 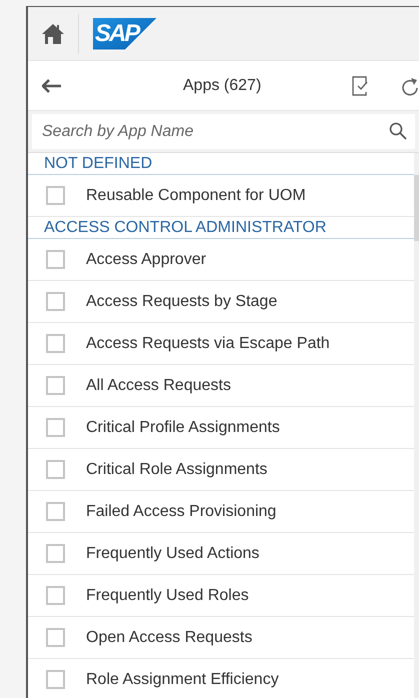 I want to click on group-header: ACCESS CONTROL ADMINISTRATOR, so click(x=185, y=228).